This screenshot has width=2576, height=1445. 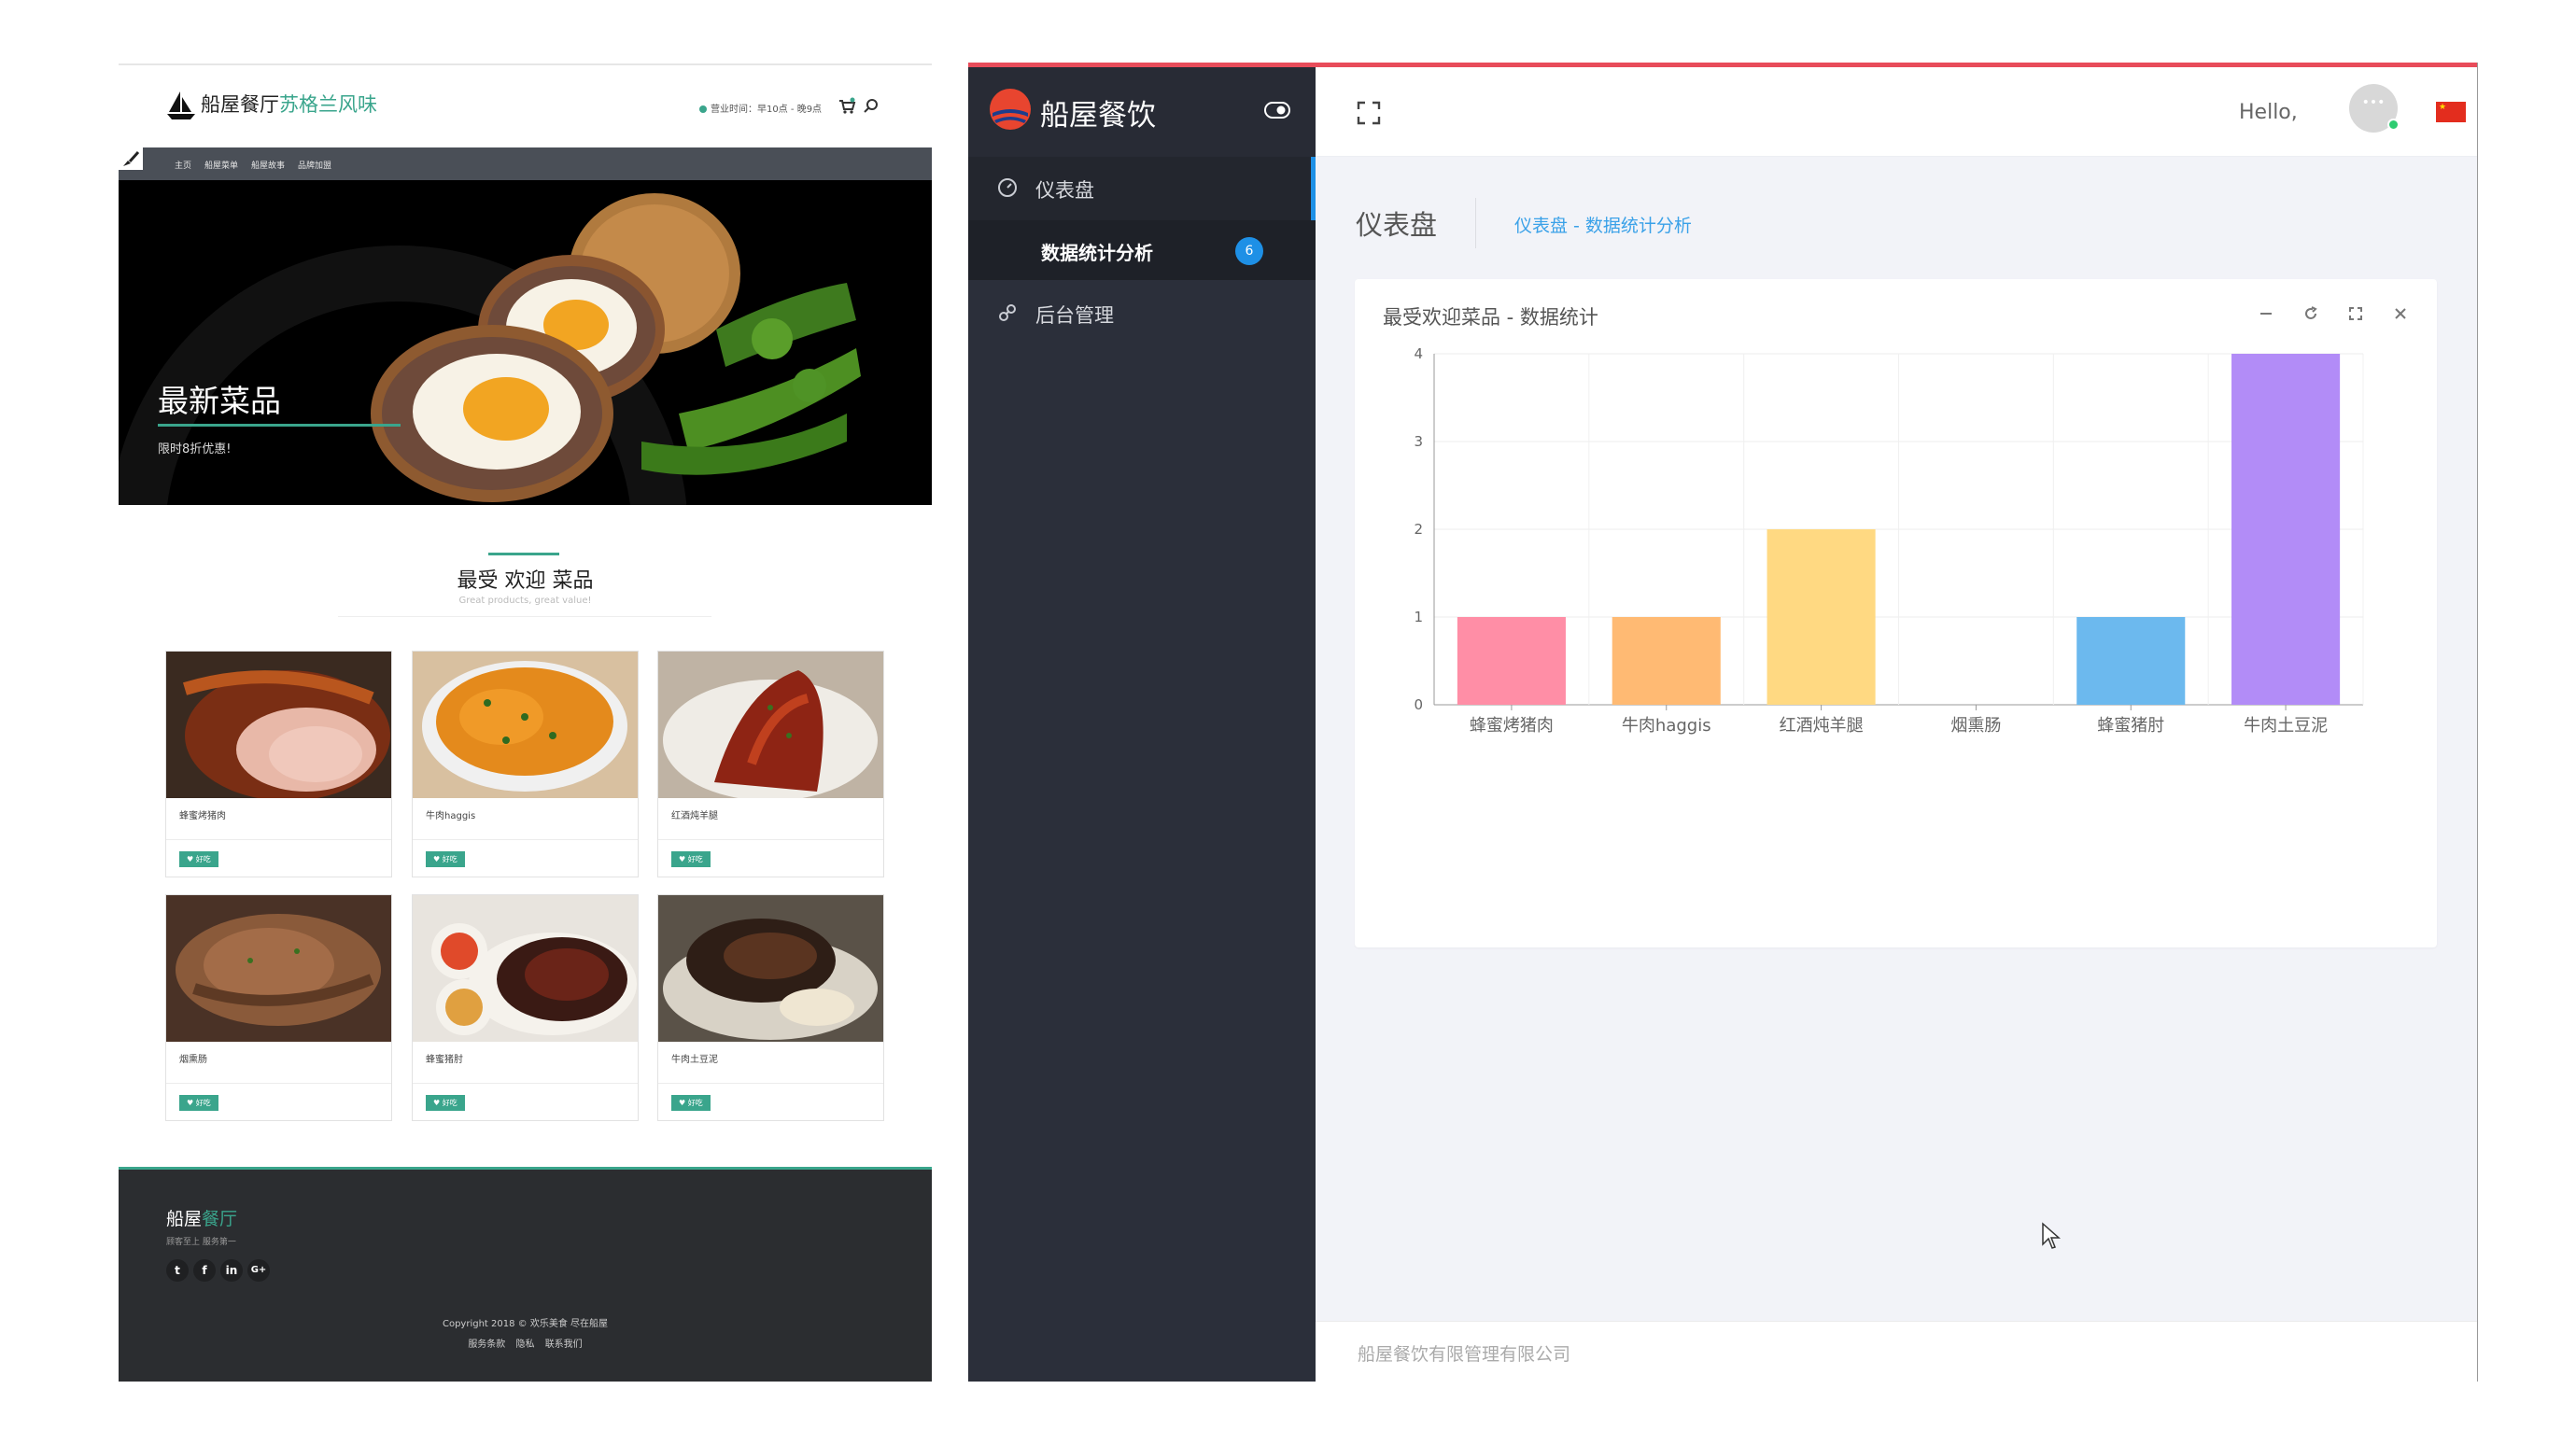 I want to click on x-tick-label: 蜂蜜猪肘, so click(x=2130, y=726).